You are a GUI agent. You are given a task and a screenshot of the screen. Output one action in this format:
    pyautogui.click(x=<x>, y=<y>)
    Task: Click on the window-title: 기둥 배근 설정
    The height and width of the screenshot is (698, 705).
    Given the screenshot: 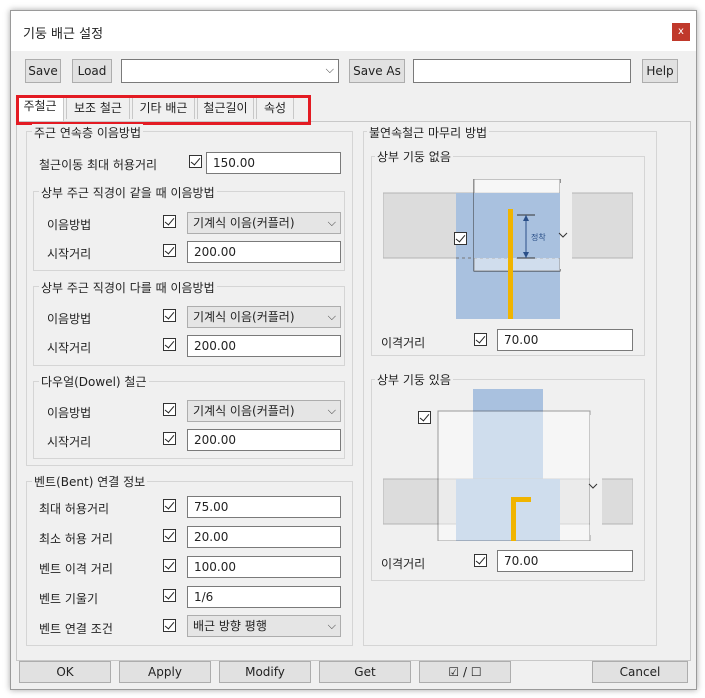 What is the action you would take?
    pyautogui.click(x=63, y=34)
    